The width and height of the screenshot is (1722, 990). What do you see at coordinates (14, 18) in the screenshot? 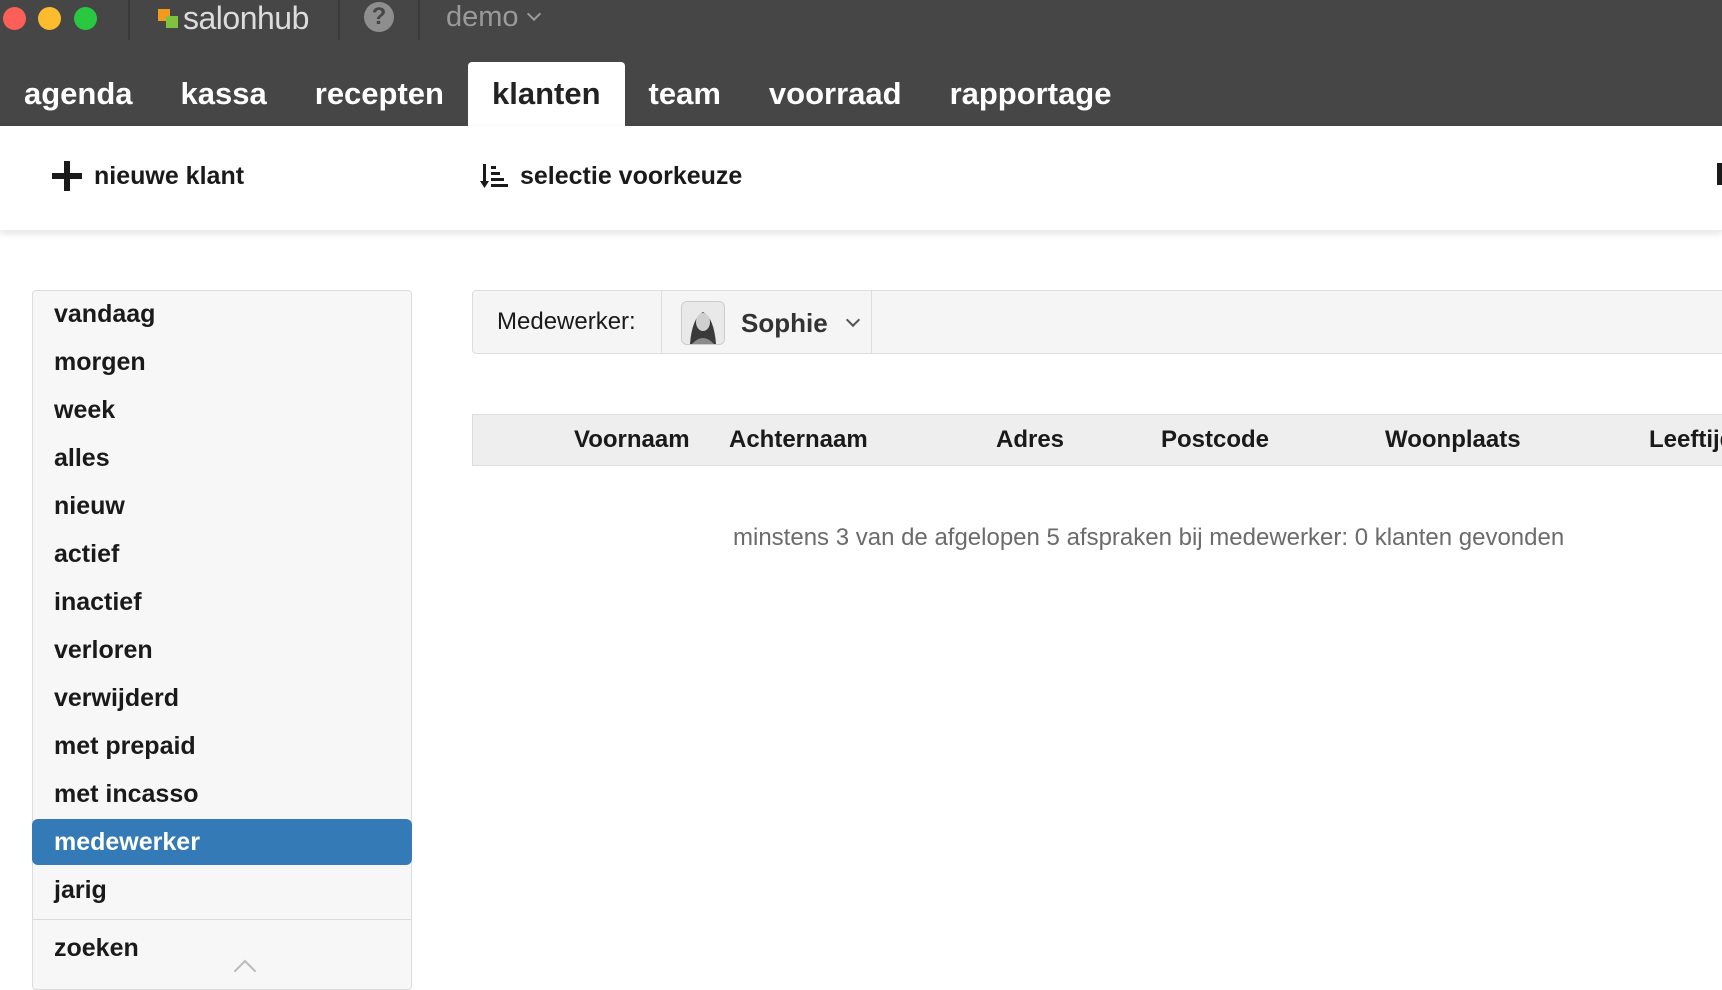
I see `window-close-button` at bounding box center [14, 18].